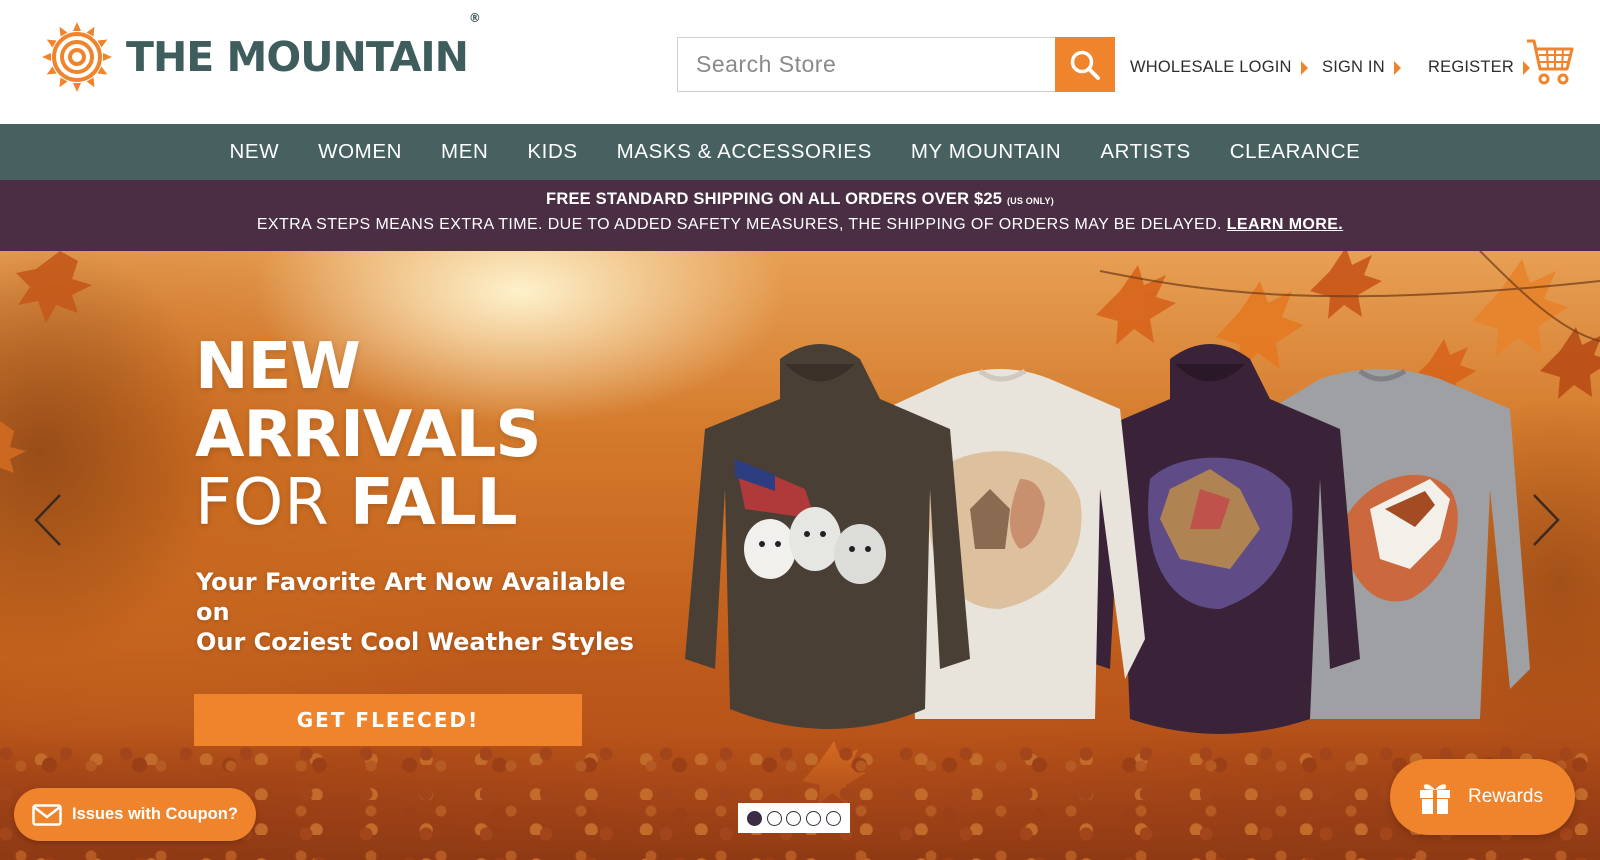 The width and height of the screenshot is (1600, 860). What do you see at coordinates (47, 814) in the screenshot?
I see `envelope-icon` at bounding box center [47, 814].